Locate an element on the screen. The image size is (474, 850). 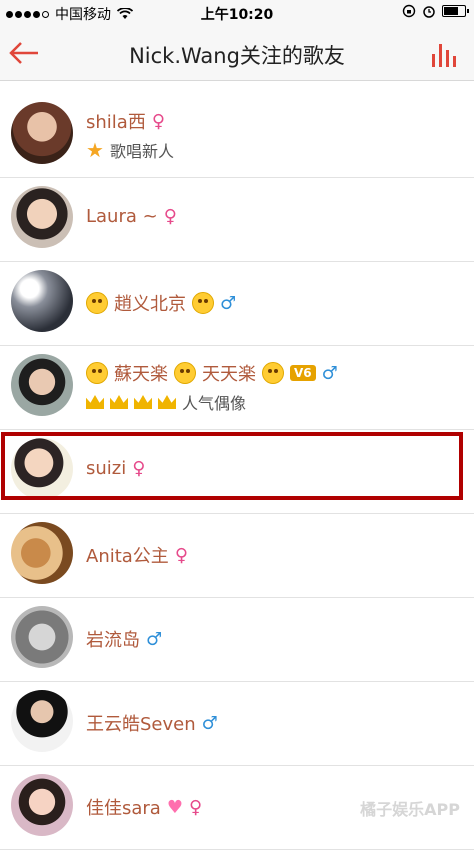
rotation-lock-icon is located at coordinates (409, 11).